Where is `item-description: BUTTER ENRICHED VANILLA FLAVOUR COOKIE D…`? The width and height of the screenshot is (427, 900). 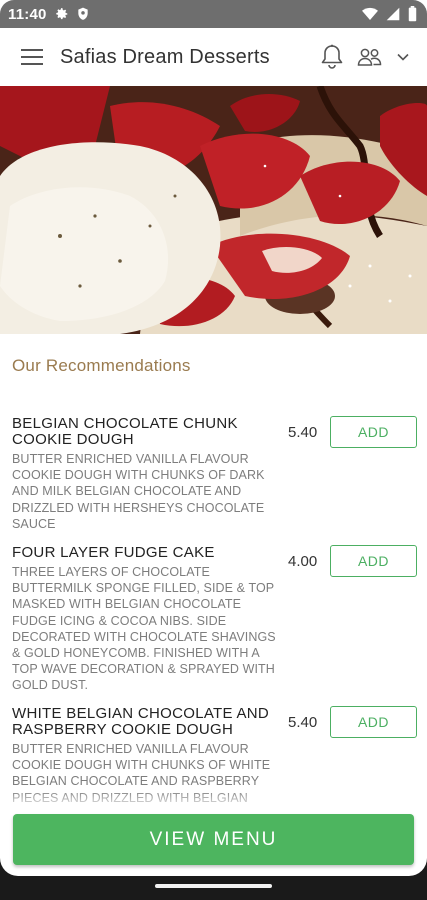 item-description: BUTTER ENRICHED VANILLA FLAVOUR COOKIE D… is located at coordinates (138, 491).